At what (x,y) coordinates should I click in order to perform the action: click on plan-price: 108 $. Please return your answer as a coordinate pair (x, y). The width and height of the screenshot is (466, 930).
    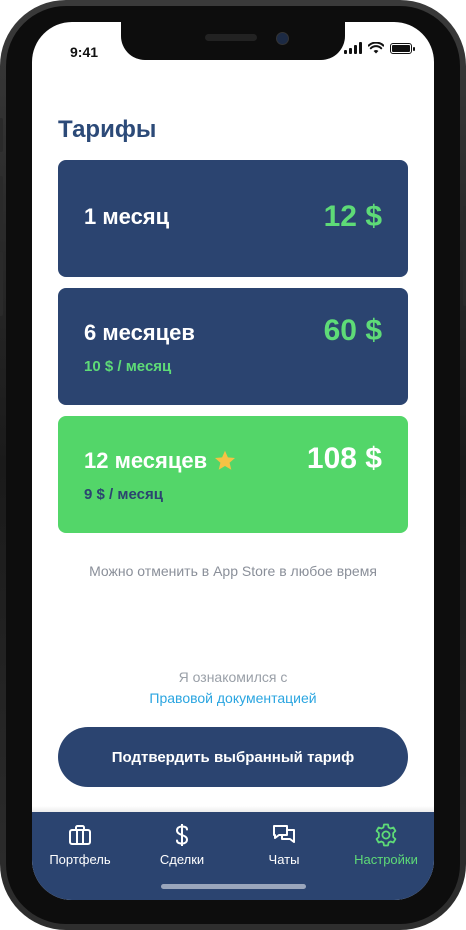
    Looking at the image, I should click on (344, 458).